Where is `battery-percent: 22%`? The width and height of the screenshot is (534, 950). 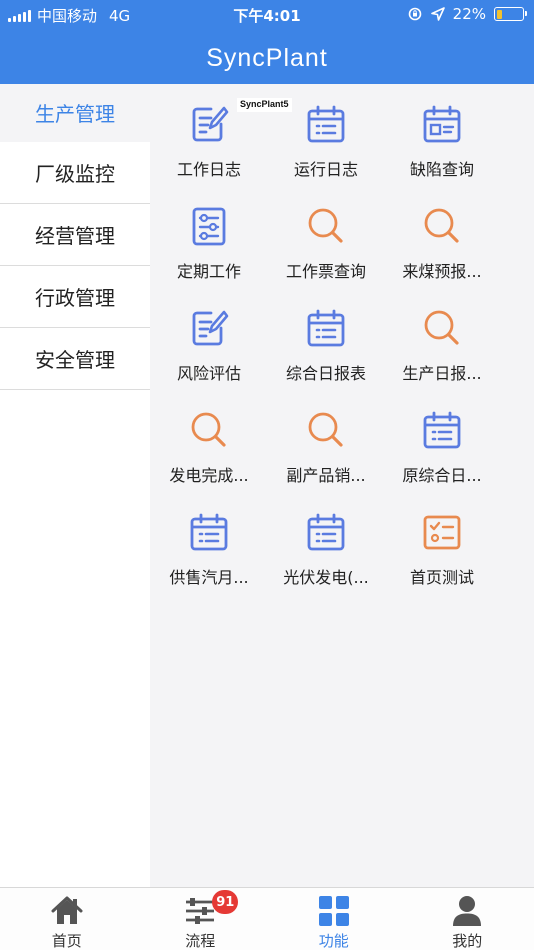
battery-percent: 22% is located at coordinates (469, 14).